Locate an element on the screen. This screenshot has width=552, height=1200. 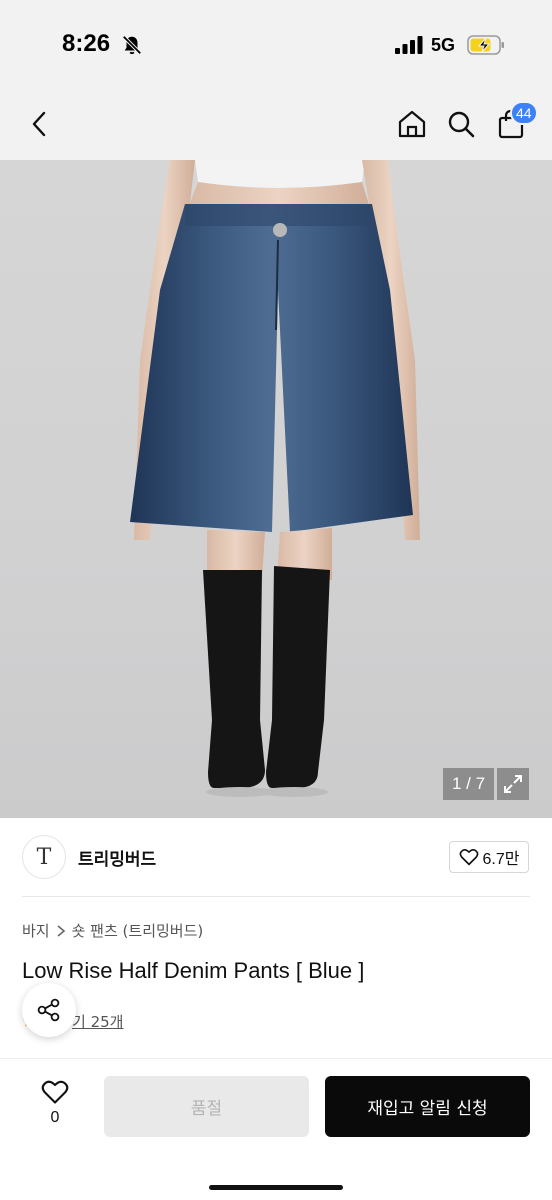
brand-like-count: 6.7만 is located at coordinates (501, 859).